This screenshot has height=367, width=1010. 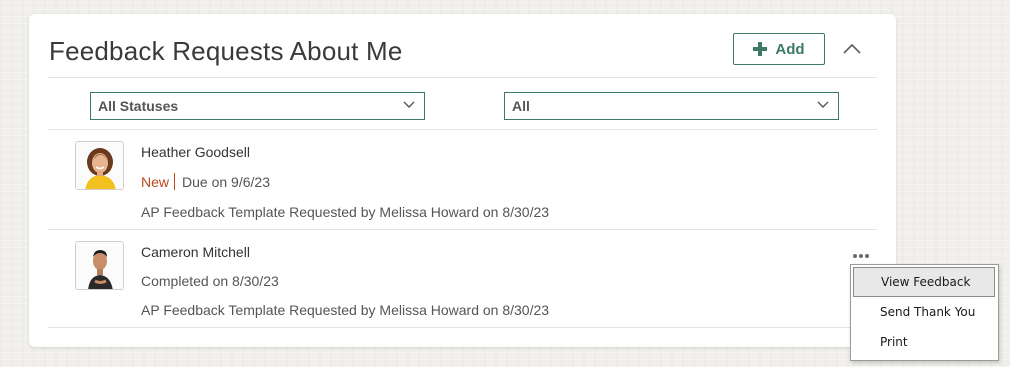 I want to click on status-line: New Due on 9/6/23, so click(x=205, y=181).